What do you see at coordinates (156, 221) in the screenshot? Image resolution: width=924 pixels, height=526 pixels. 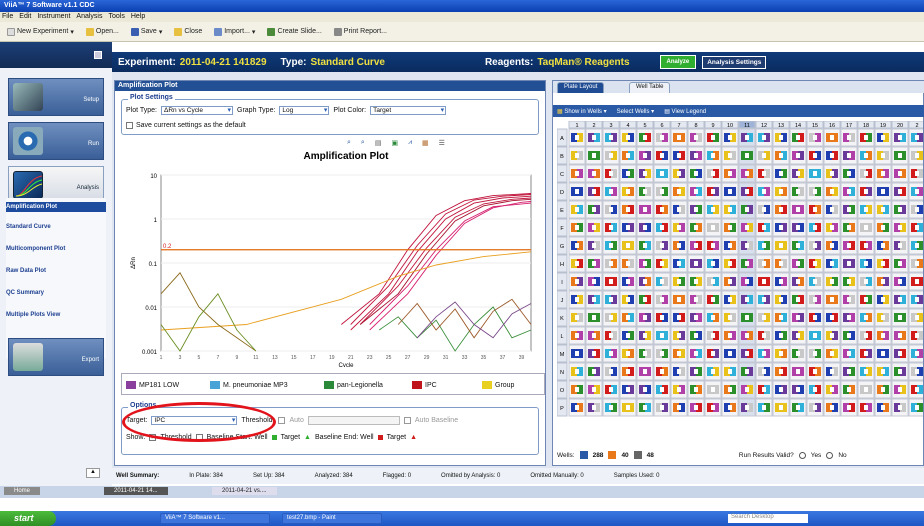 I see `y-tick-label: 1` at bounding box center [156, 221].